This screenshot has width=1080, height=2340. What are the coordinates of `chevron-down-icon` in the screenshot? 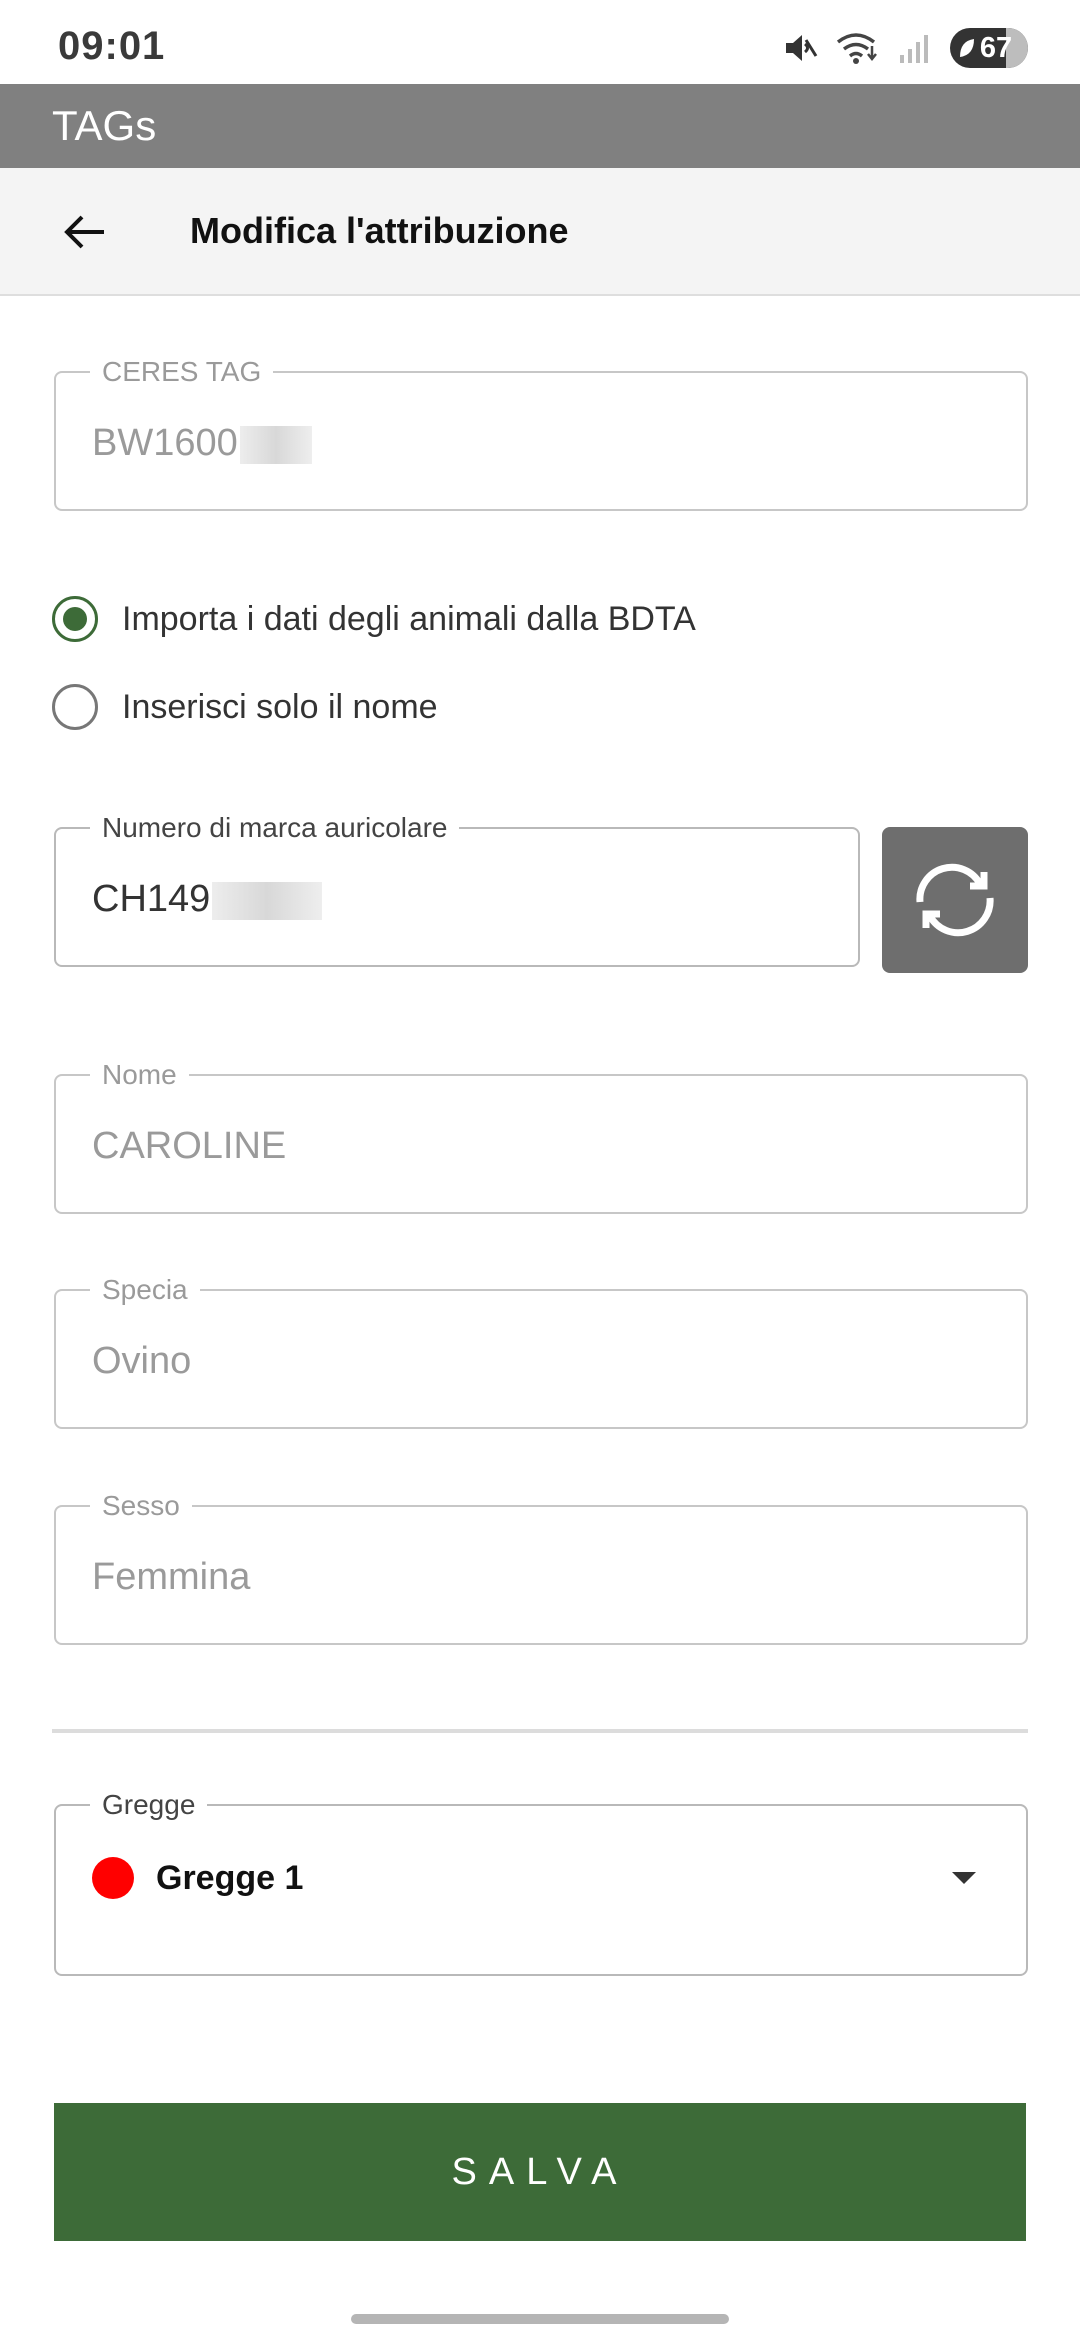 It's located at (964, 1878).